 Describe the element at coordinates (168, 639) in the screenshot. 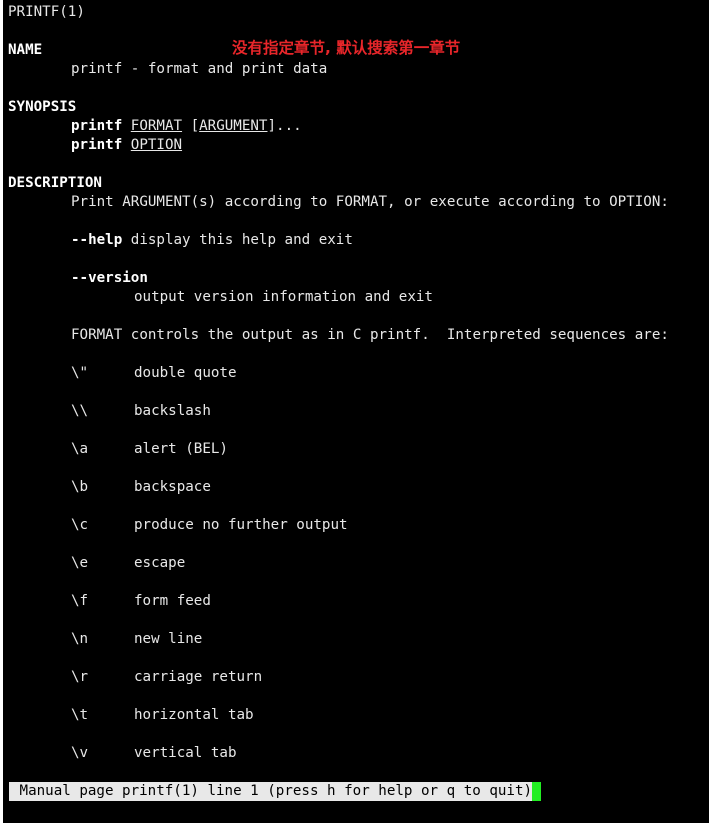

I see `escape-desc: new line` at that location.